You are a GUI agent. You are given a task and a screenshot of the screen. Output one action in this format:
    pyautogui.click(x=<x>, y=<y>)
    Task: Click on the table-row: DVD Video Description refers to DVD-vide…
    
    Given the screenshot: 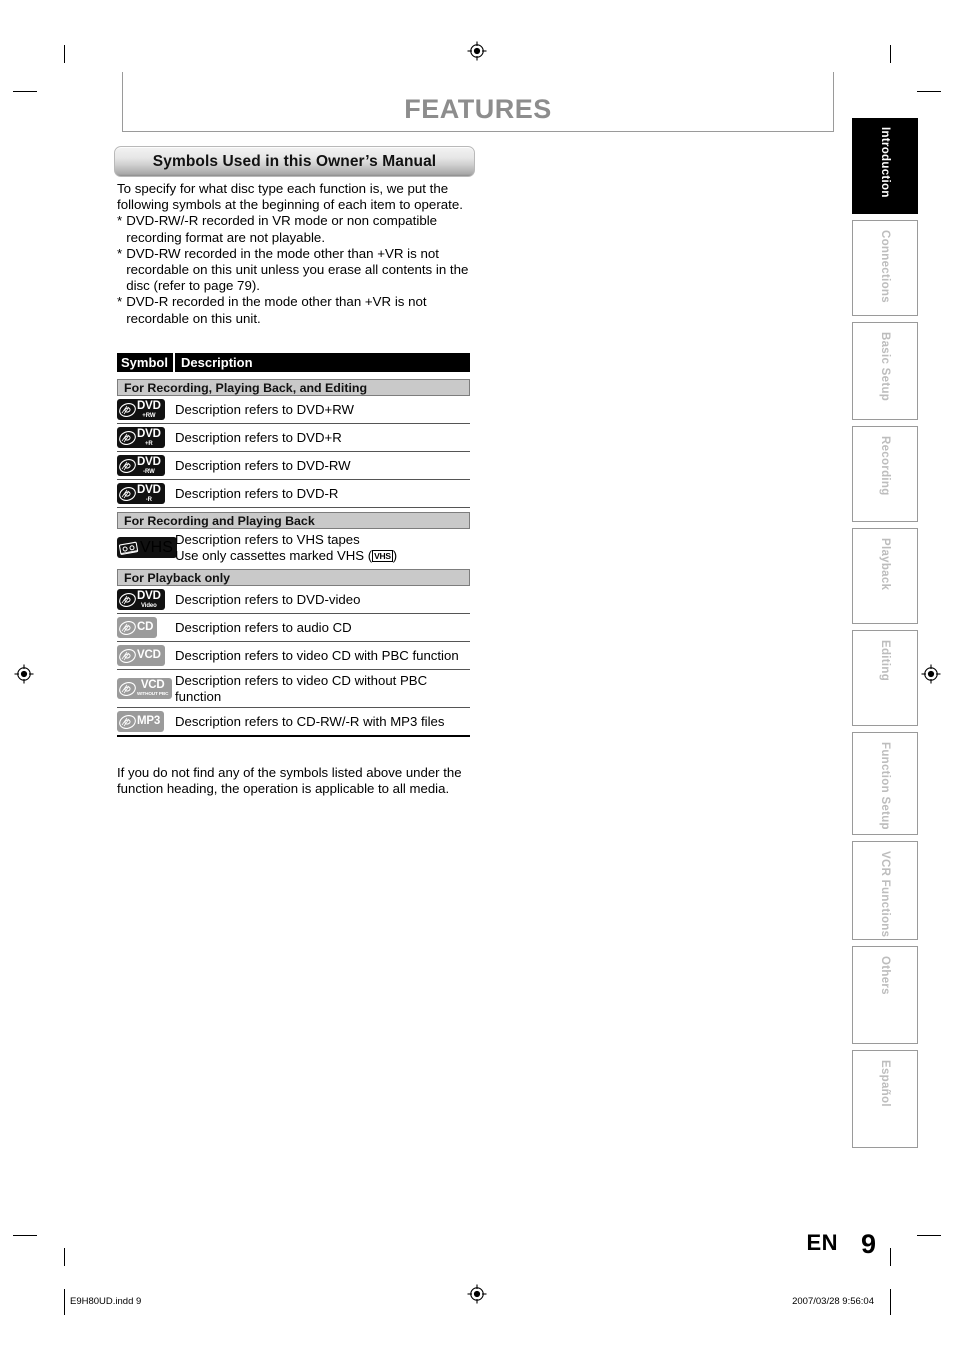 What is the action you would take?
    pyautogui.click(x=293, y=600)
    